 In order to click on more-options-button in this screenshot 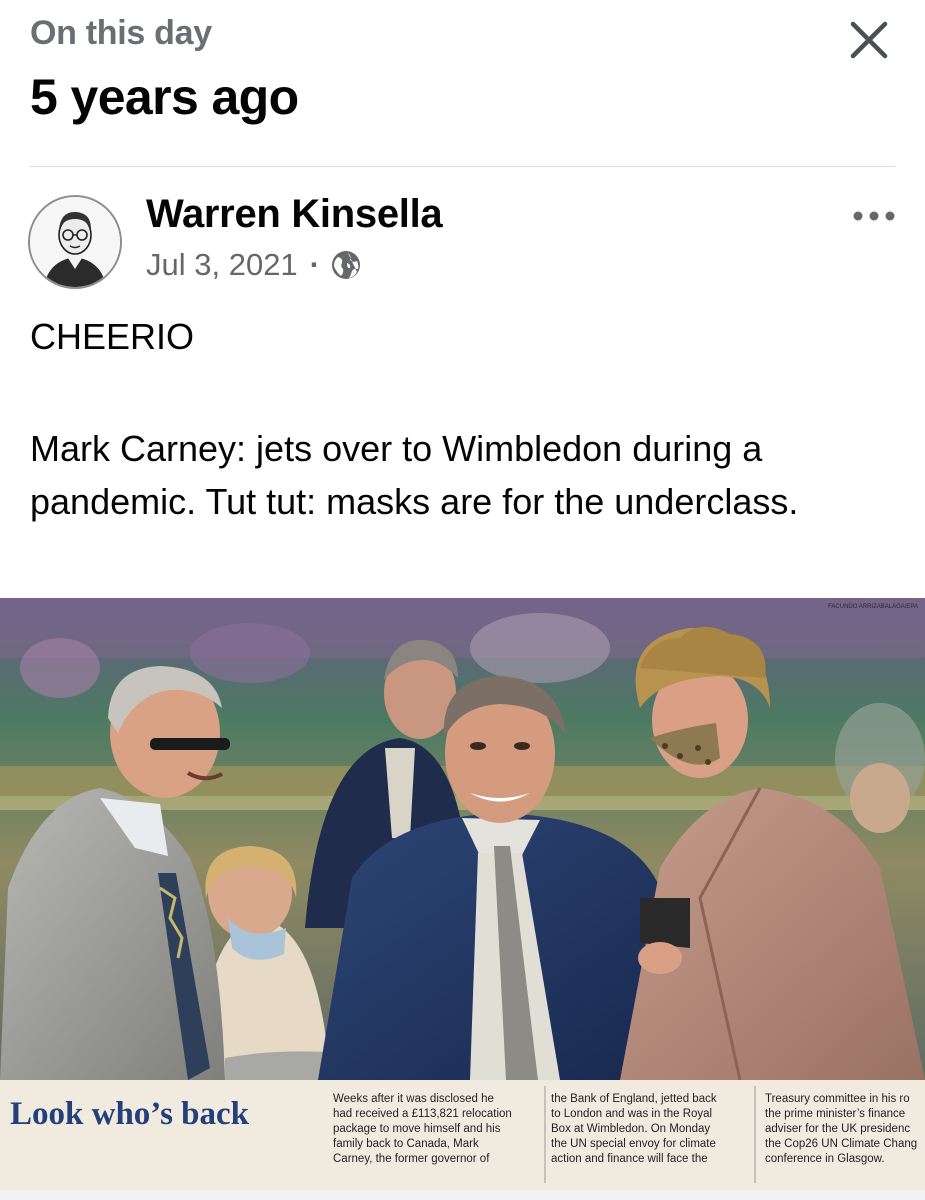, I will do `click(874, 216)`.